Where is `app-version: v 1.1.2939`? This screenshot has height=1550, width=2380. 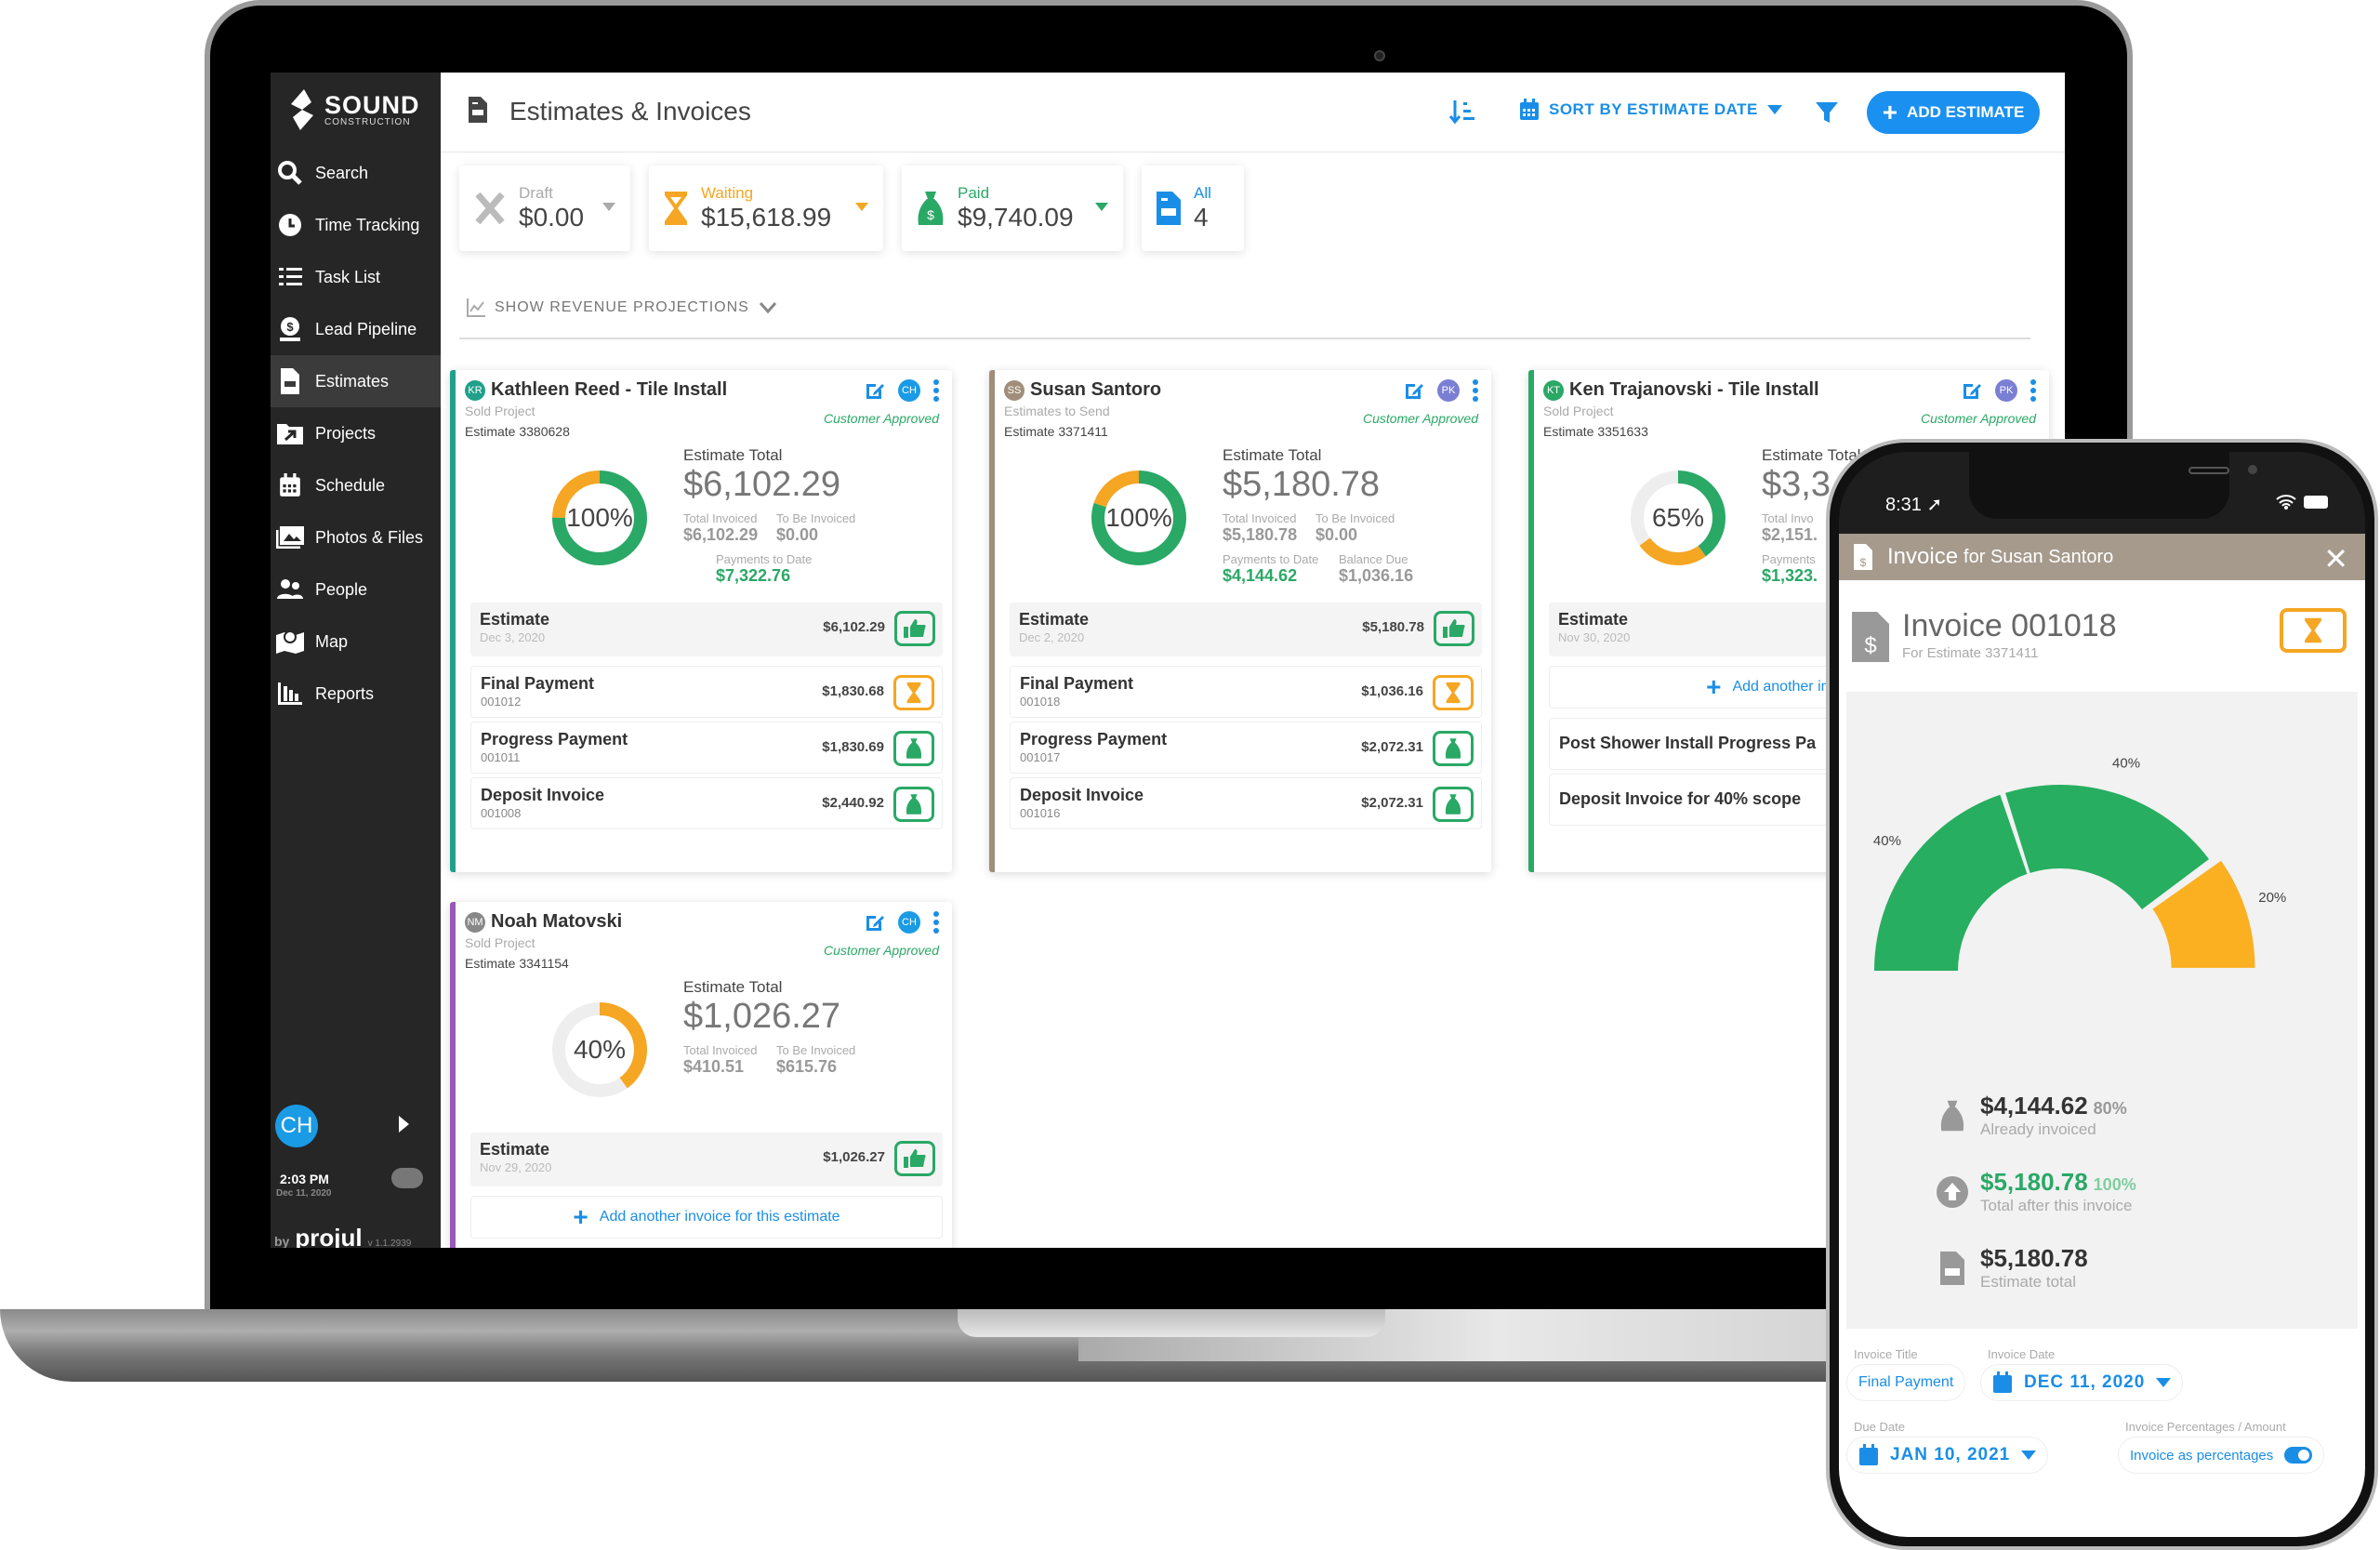
app-version: v 1.1.2939 is located at coordinates (389, 1243).